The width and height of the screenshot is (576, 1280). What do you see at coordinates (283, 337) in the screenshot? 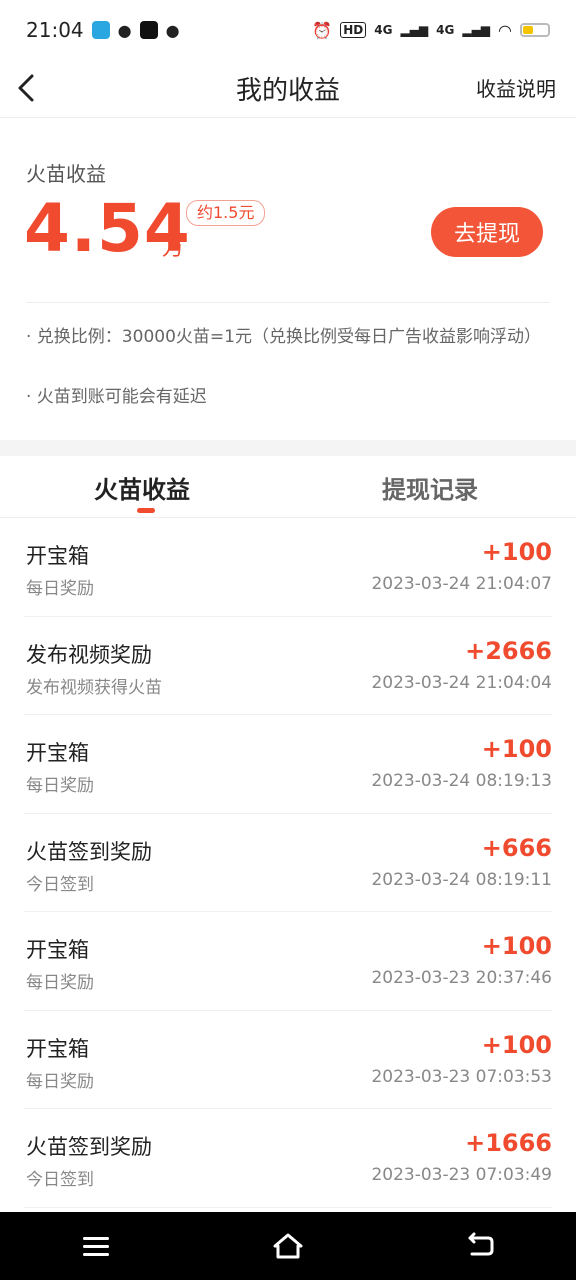
I see `exchange-rate-note: · 兑换比例：30000火苗=1元（兑换比例受每日广告收益影响浮动）` at bounding box center [283, 337].